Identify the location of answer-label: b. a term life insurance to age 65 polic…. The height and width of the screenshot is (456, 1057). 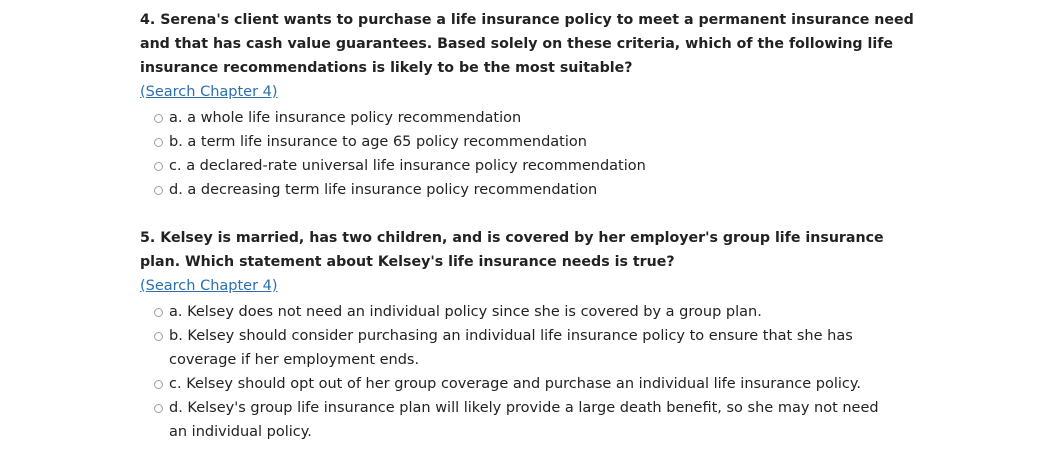
(378, 142).